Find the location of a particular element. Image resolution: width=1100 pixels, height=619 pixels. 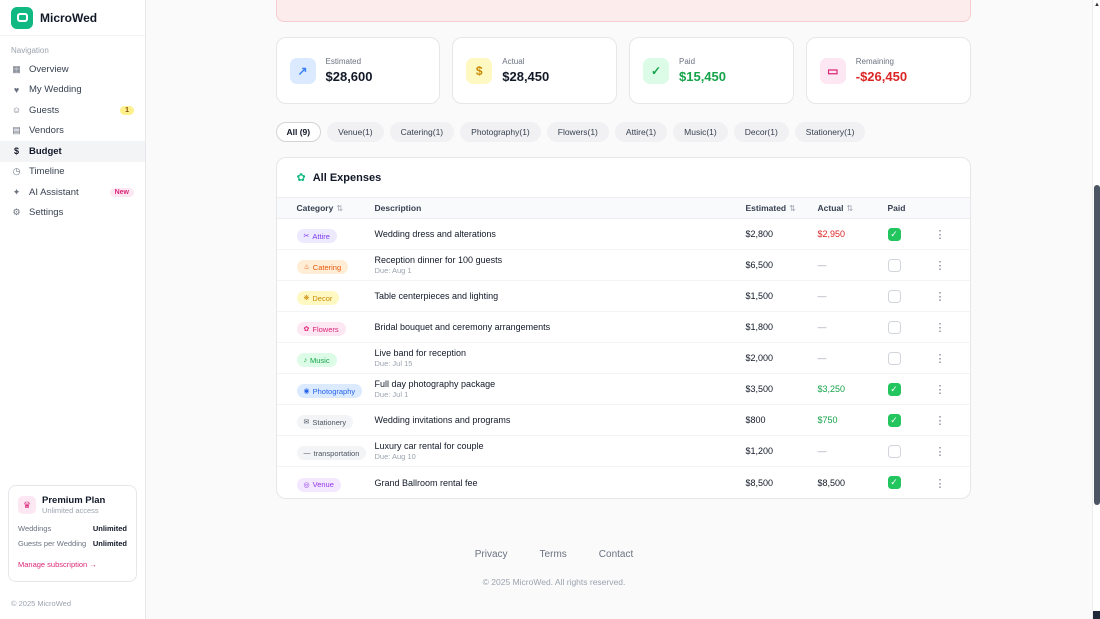

filter-all-9: All (9) is located at coordinates (298, 132).